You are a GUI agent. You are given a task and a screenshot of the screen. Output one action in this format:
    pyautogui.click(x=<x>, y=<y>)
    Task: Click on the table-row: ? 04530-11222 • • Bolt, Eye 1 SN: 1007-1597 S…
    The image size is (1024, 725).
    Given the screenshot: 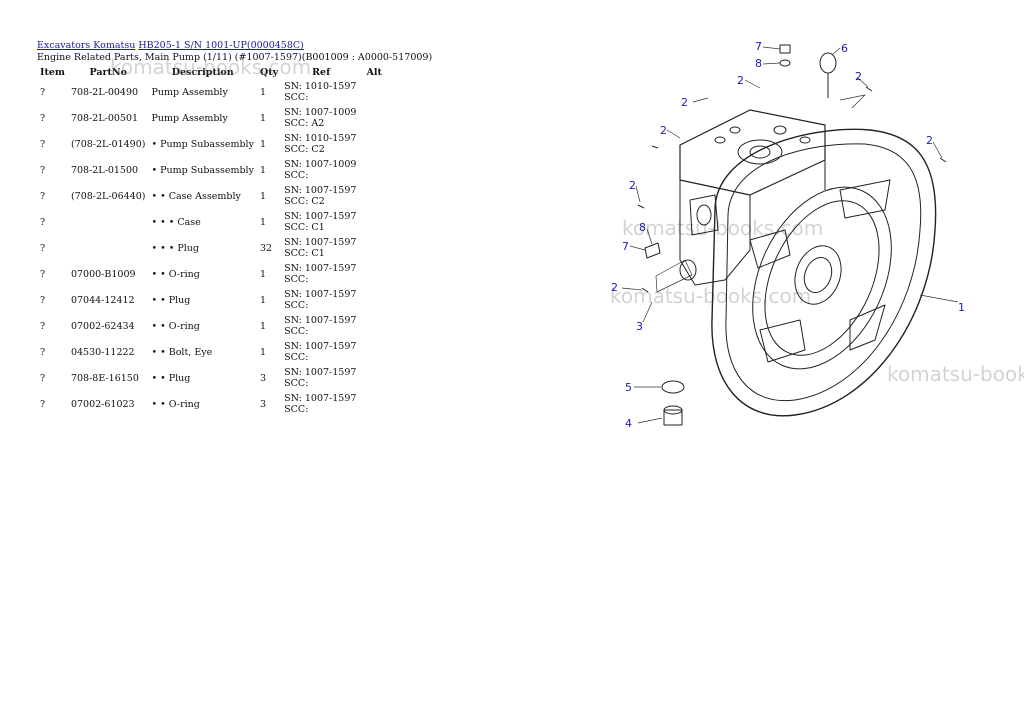 What is the action you would take?
    pyautogui.click(x=212, y=352)
    